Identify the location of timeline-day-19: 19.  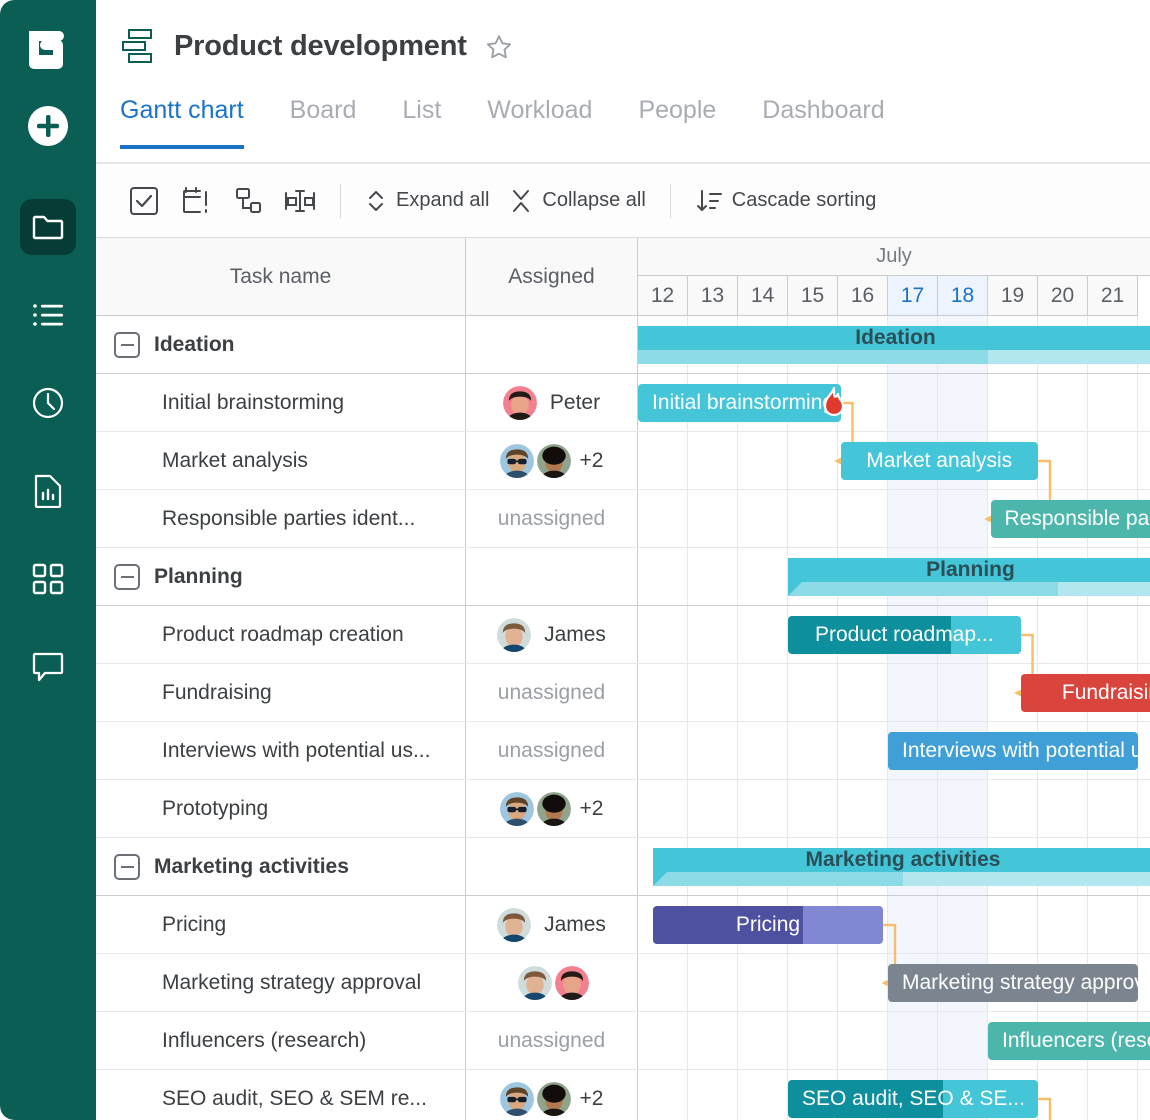
(1013, 296).